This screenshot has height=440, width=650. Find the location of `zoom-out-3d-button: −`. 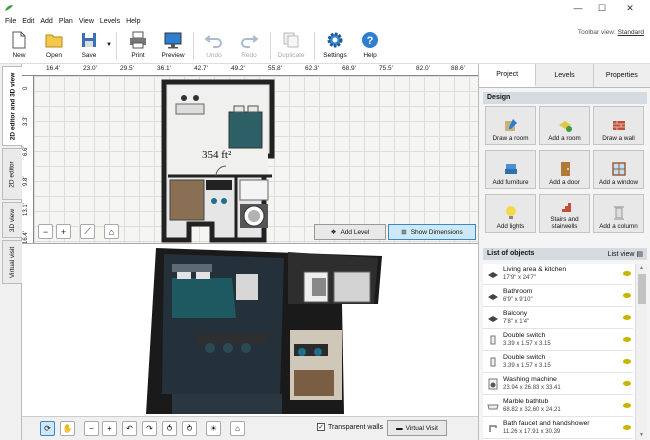

zoom-out-3d-button: − is located at coordinates (91, 428).